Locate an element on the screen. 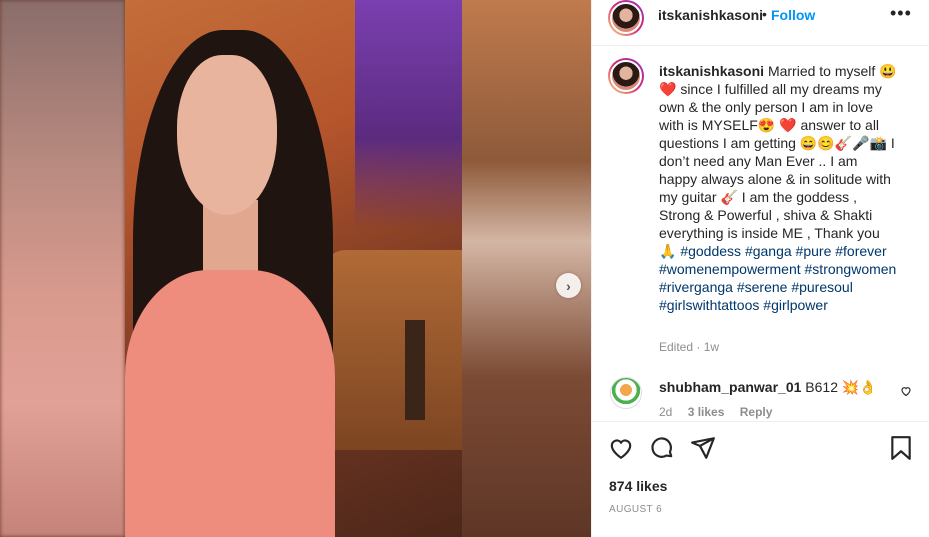 This screenshot has height=537, width=929. caption-username: itskanishkasoni is located at coordinates (711, 71).